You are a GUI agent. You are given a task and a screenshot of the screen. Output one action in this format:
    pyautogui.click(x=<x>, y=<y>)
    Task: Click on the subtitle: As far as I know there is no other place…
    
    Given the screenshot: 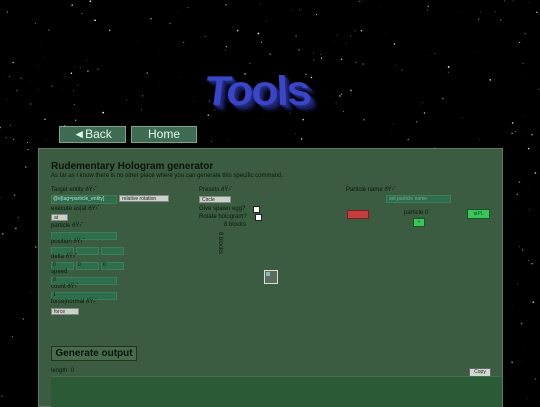 What is the action you would take?
    pyautogui.click(x=167, y=176)
    